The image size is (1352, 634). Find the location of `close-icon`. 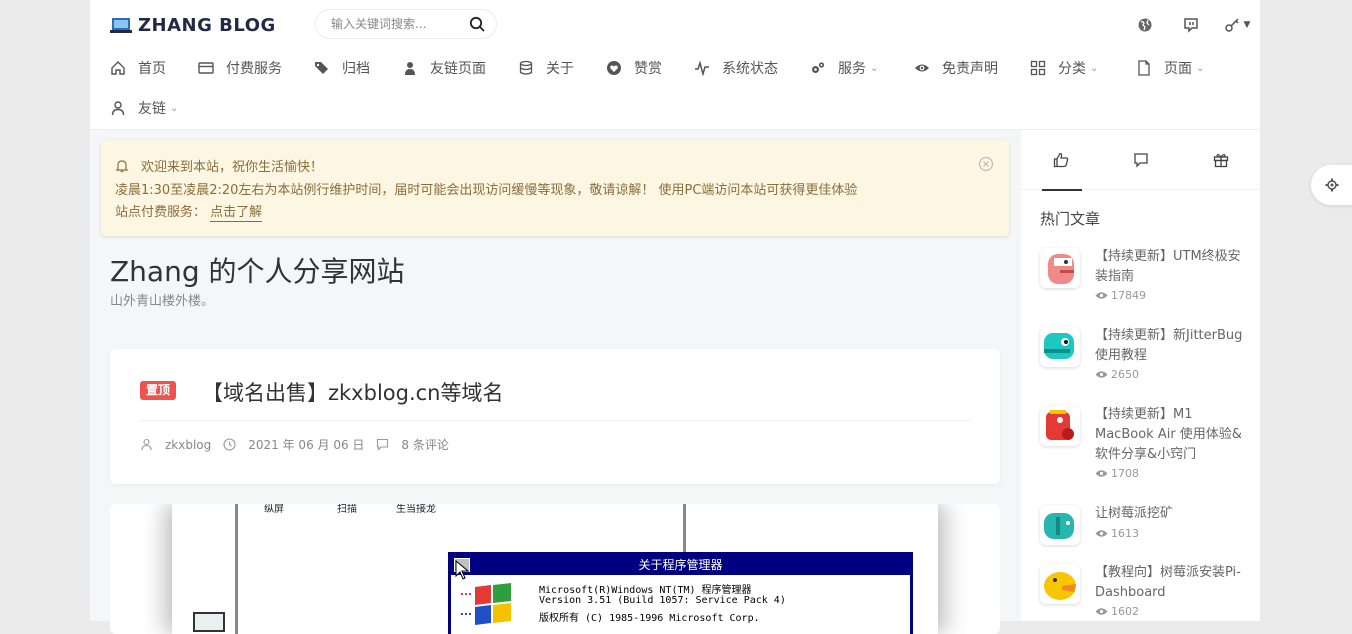

close-icon is located at coordinates (986, 164).